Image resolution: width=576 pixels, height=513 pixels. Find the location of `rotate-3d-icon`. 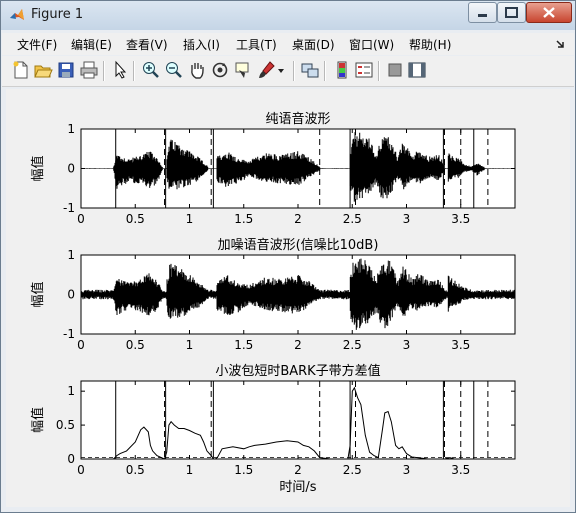

rotate-3d-icon is located at coordinates (220, 70).